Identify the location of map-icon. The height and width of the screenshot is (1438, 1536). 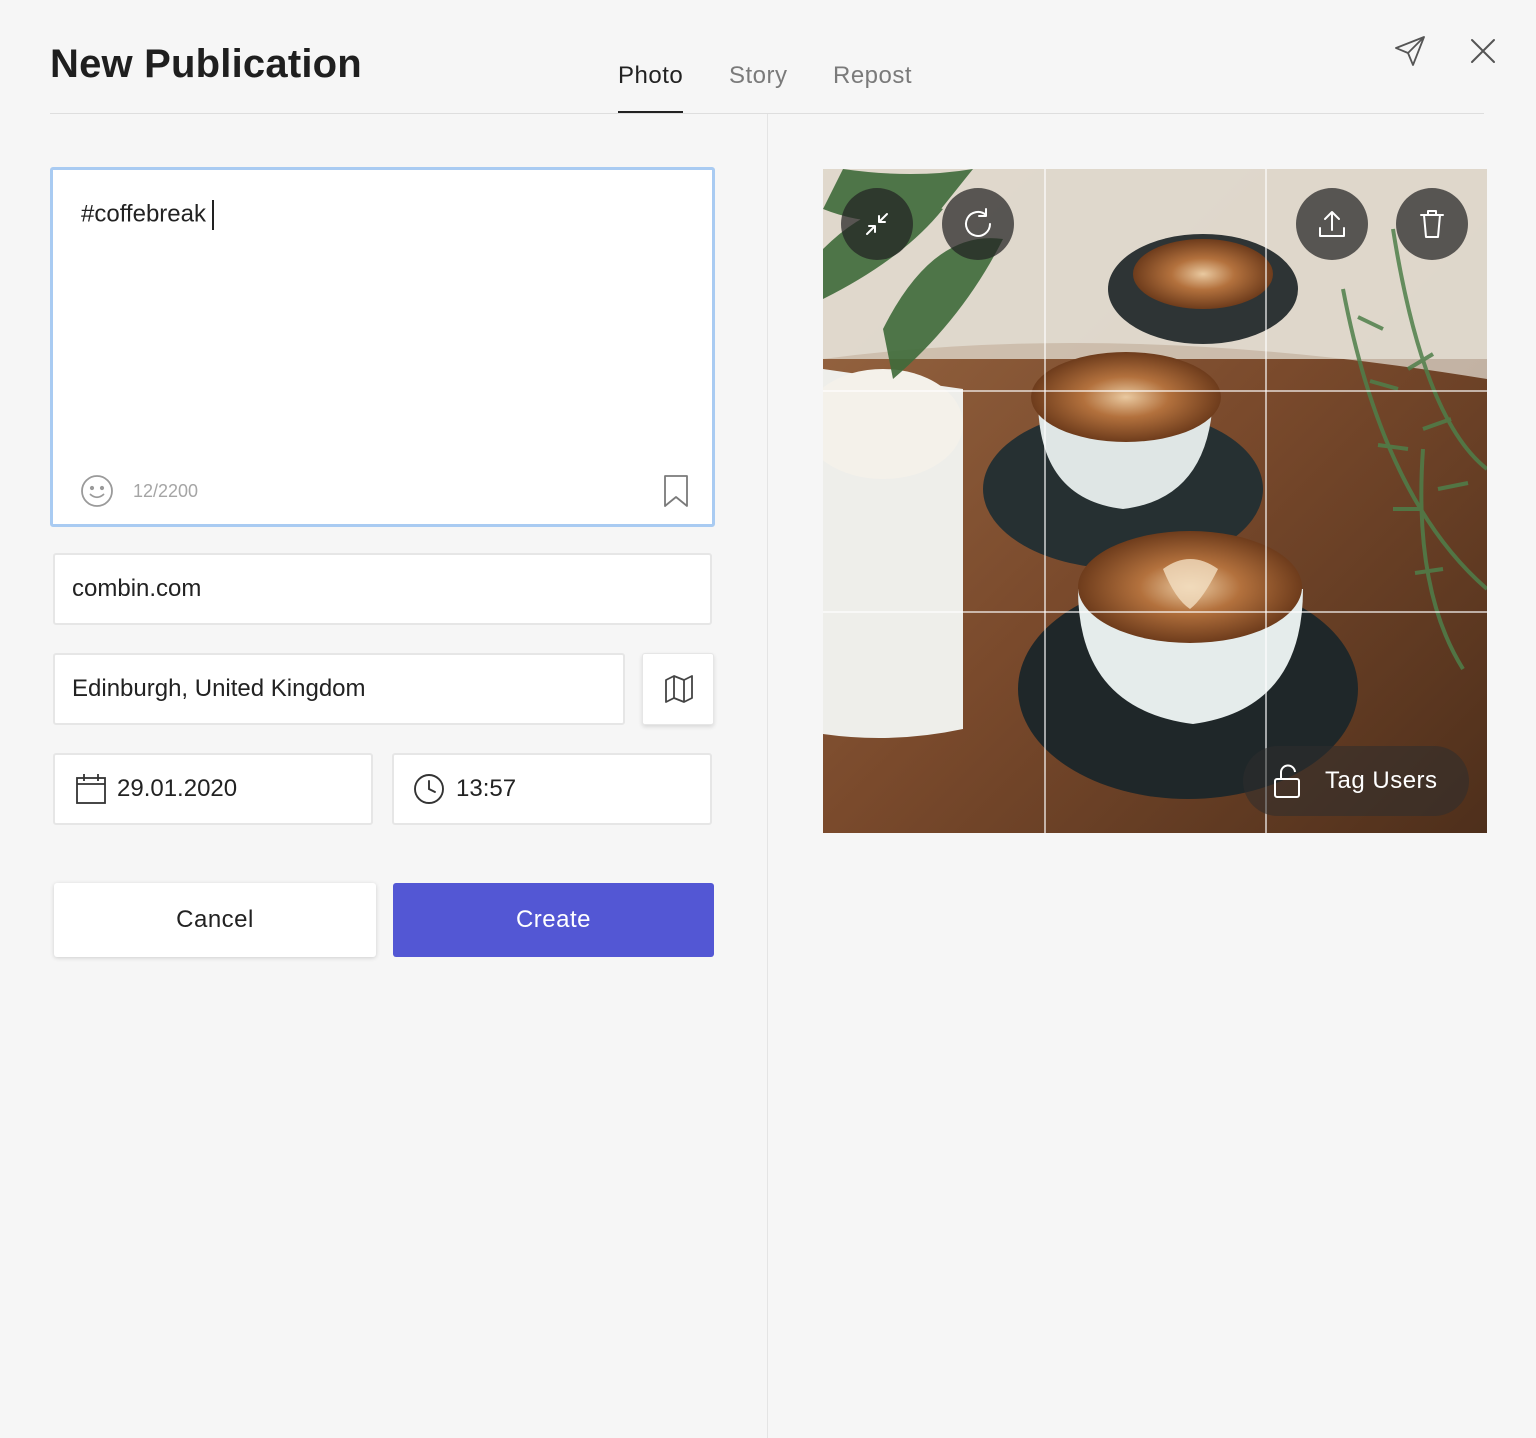
(679, 689).